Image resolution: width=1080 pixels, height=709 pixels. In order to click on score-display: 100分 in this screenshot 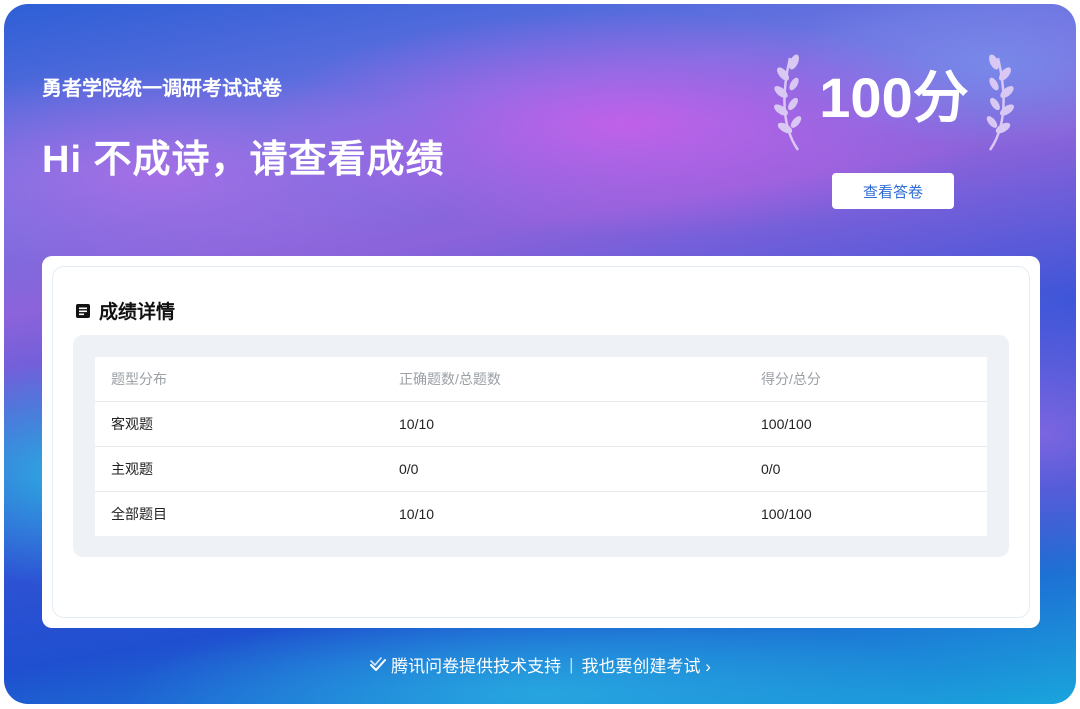, I will do `click(894, 102)`.